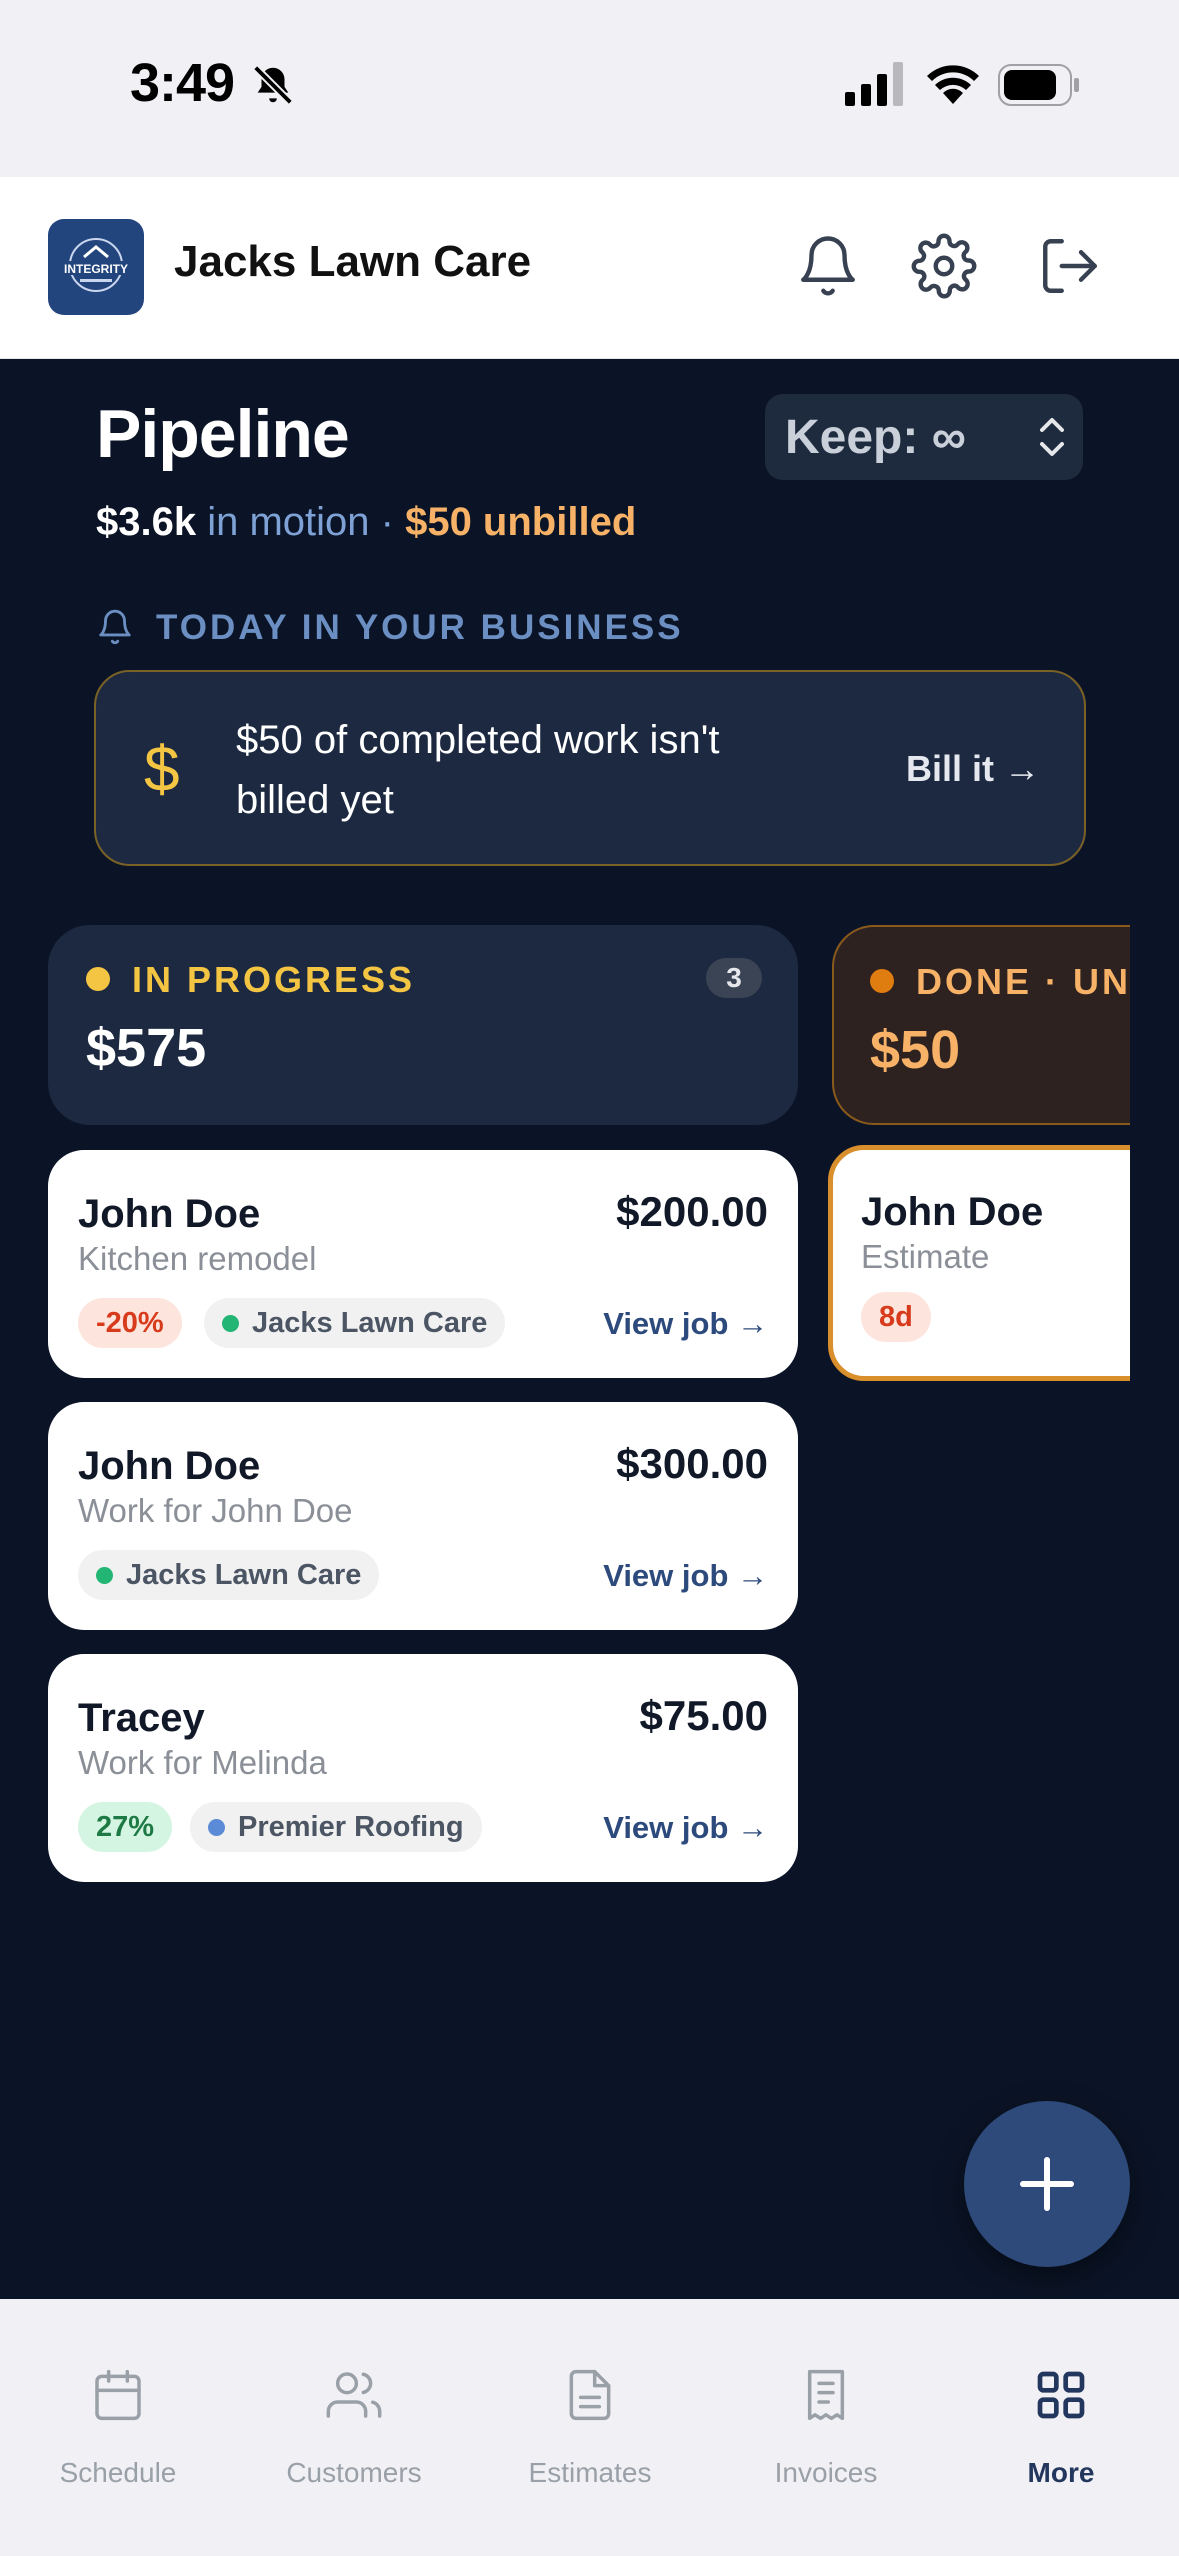 The width and height of the screenshot is (1179, 2556). I want to click on tab-label: Invoices, so click(826, 2472).